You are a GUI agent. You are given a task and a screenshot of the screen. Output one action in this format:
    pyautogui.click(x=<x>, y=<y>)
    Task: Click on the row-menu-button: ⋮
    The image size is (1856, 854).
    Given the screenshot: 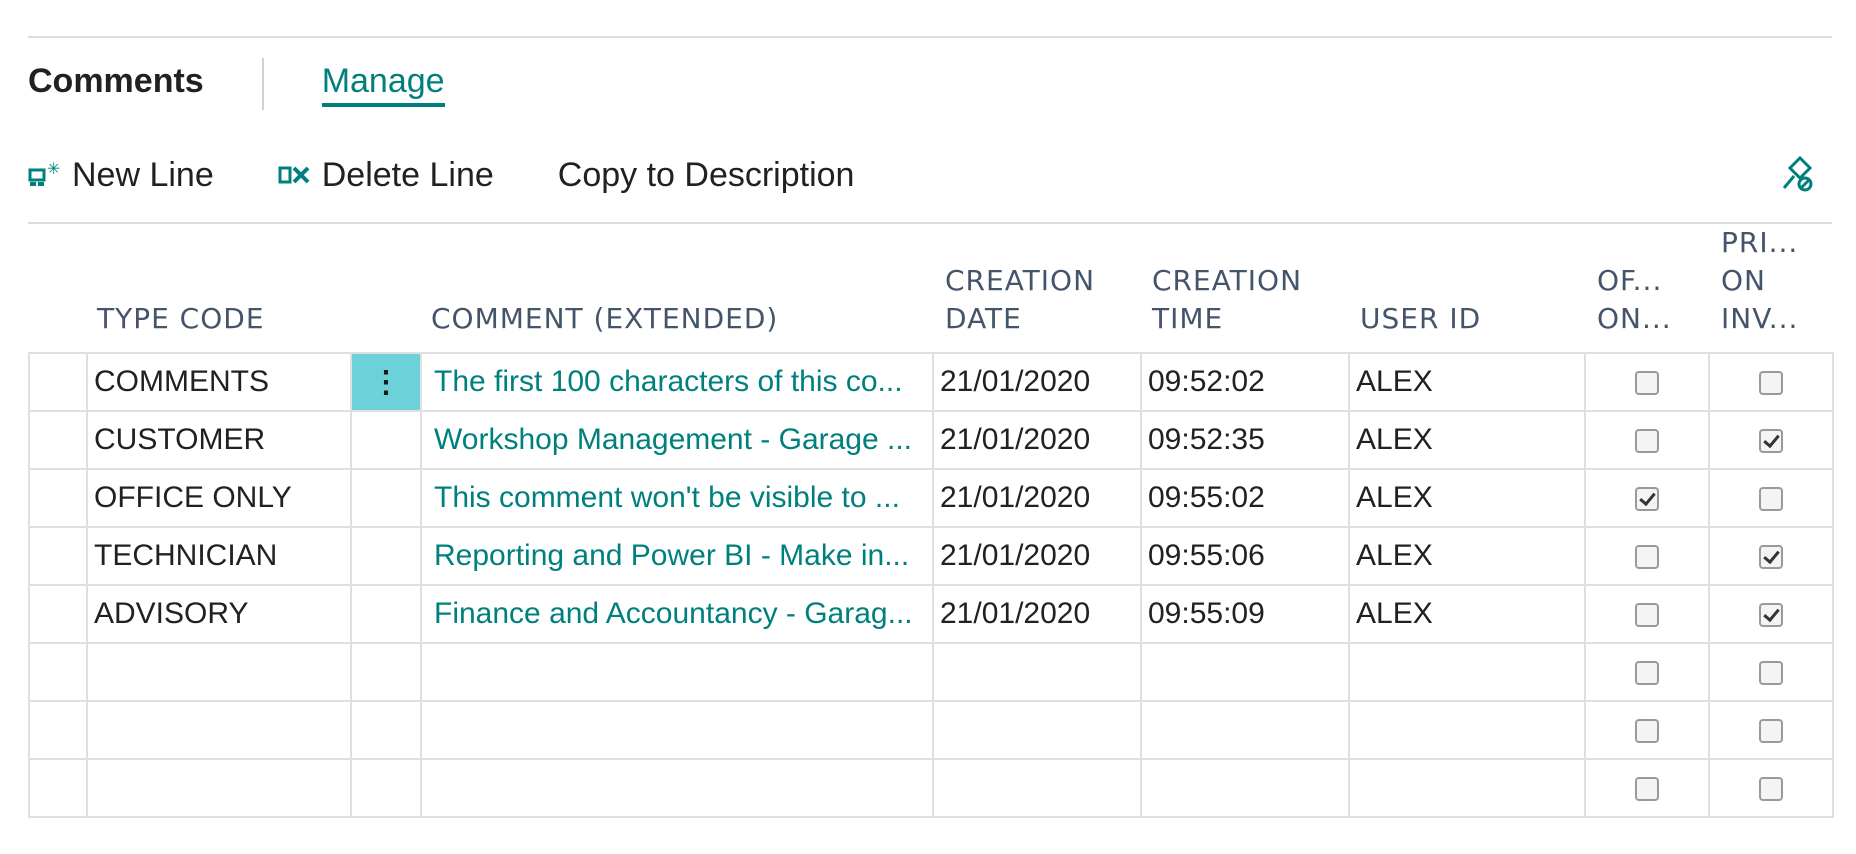 What is the action you would take?
    pyautogui.click(x=386, y=382)
    